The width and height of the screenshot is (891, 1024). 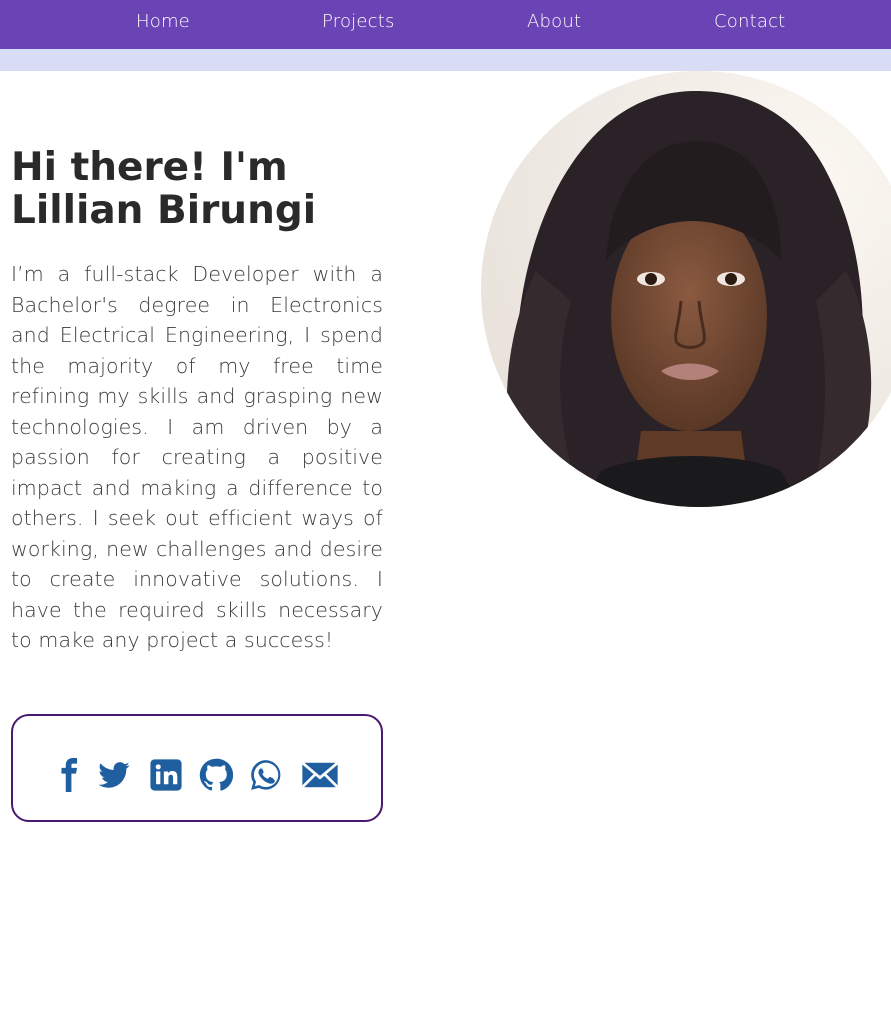 What do you see at coordinates (266, 775) in the screenshot?
I see `whatsapp-icon` at bounding box center [266, 775].